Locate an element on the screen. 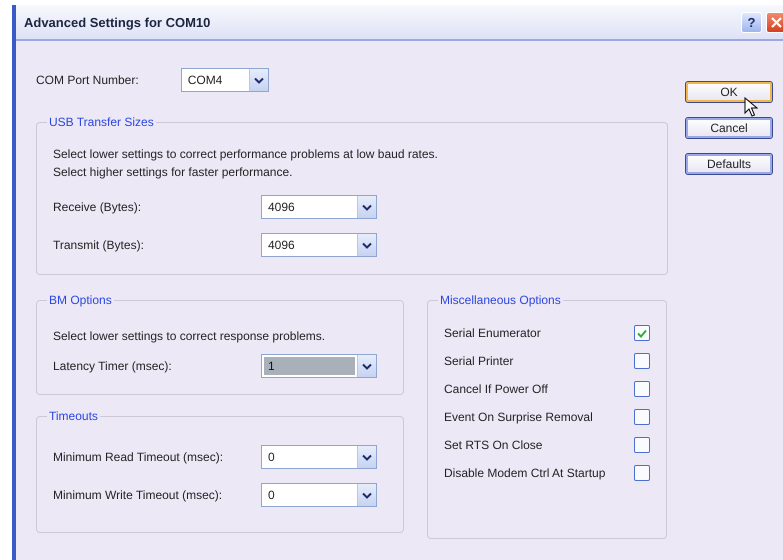 The height and width of the screenshot is (560, 783). field-label: Minimum Write Timeout (msec): is located at coordinates (138, 495).